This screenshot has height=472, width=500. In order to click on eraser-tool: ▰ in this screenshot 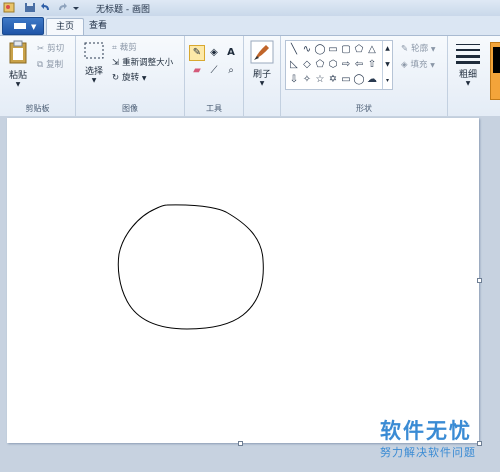, I will do `click(197, 71)`.